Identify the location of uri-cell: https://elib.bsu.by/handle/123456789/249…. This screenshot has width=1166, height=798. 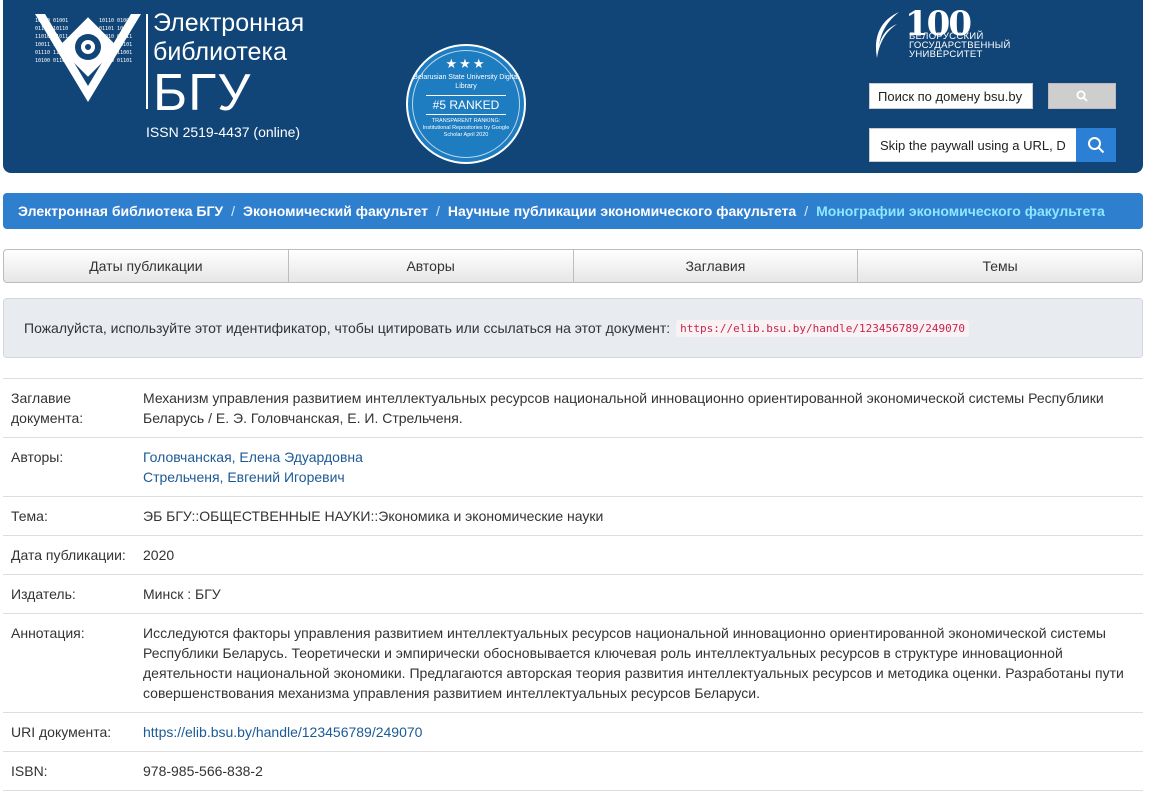
(639, 732).